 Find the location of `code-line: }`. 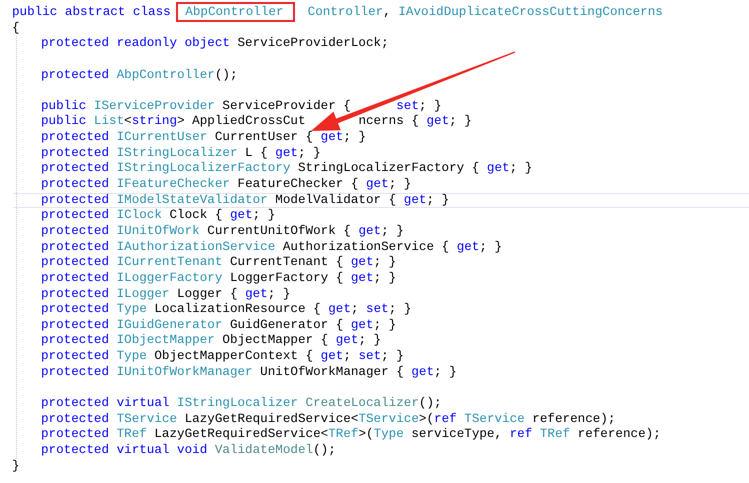

code-line: } is located at coordinates (16, 466).